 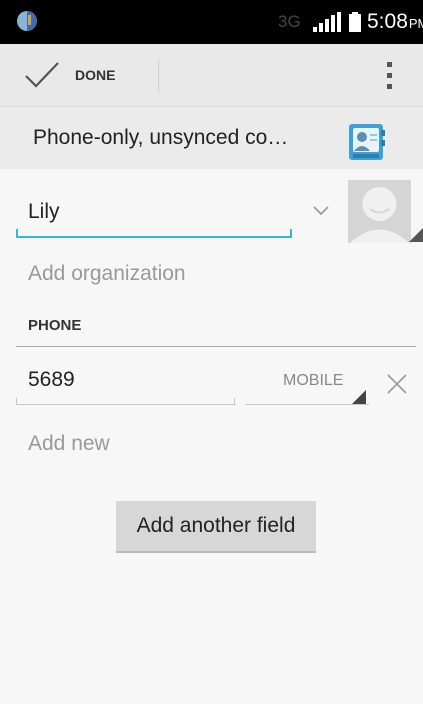 I want to click on phone-field-tick-right, so click(x=234, y=401).